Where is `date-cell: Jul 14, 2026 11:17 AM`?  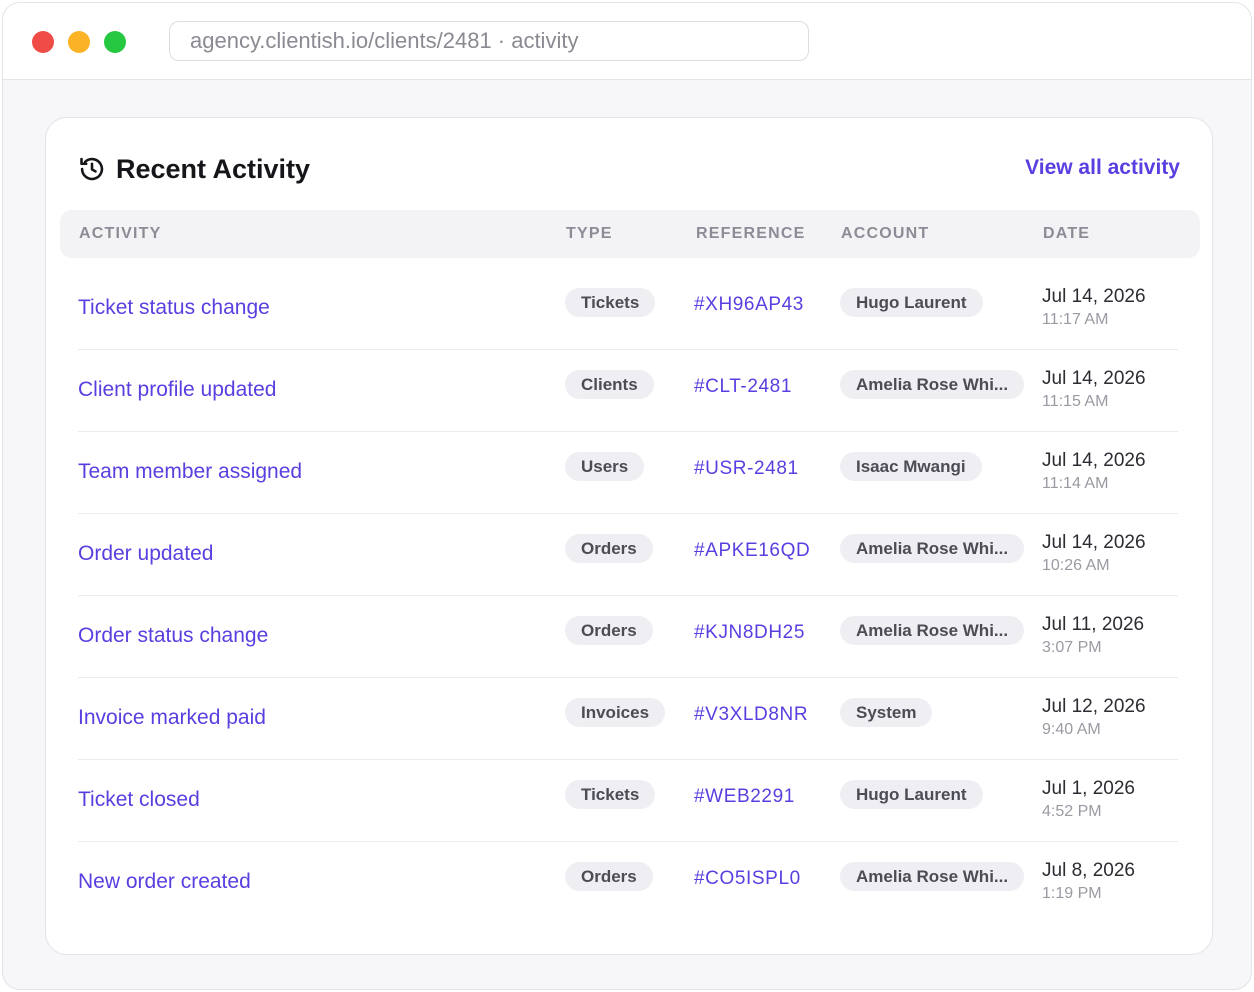
date-cell: Jul 14, 2026 11:17 AM is located at coordinates (1094, 308).